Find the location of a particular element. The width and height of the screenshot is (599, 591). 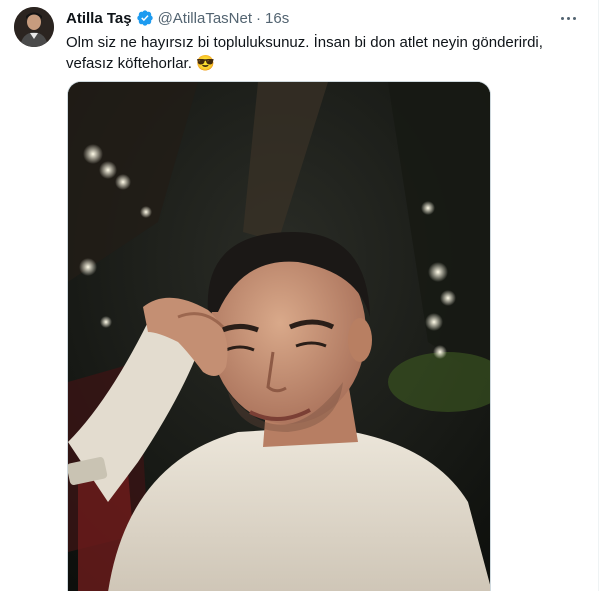

tweet-header: Atilla Taş @AtillaTasNet · 16s is located at coordinates (177, 18).